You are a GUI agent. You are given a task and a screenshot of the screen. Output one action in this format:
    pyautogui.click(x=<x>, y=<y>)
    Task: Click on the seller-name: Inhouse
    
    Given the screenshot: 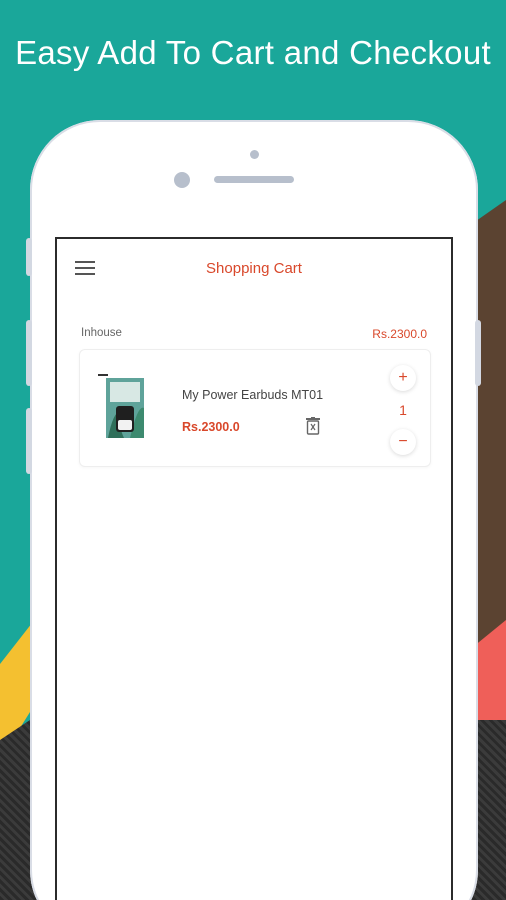 What is the action you would take?
    pyautogui.click(x=101, y=333)
    